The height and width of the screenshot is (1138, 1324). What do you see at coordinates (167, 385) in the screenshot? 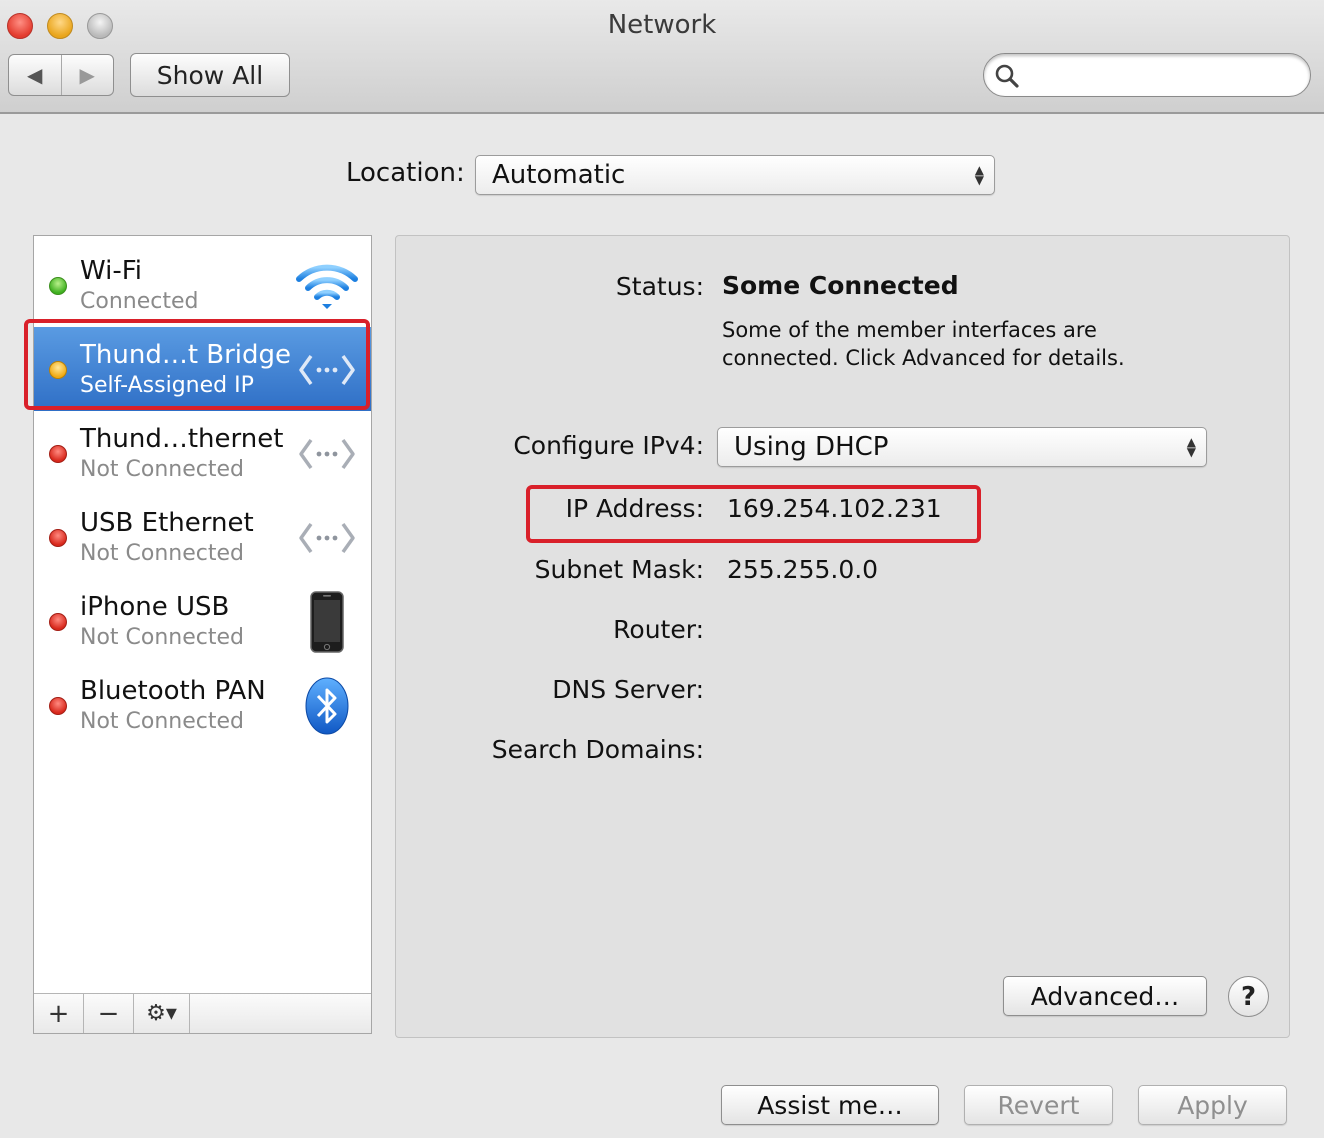
I see `service-status: Self-Assigned IP` at bounding box center [167, 385].